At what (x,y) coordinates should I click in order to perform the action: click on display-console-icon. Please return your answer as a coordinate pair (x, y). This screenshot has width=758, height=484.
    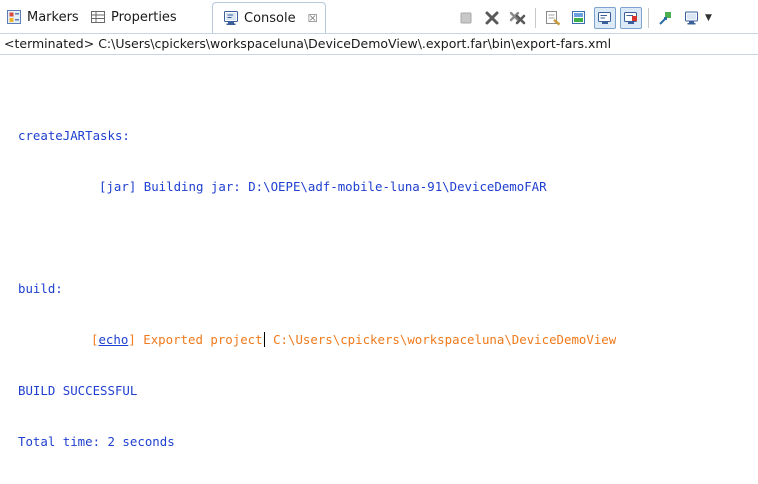
    Looking at the image, I should click on (691, 18).